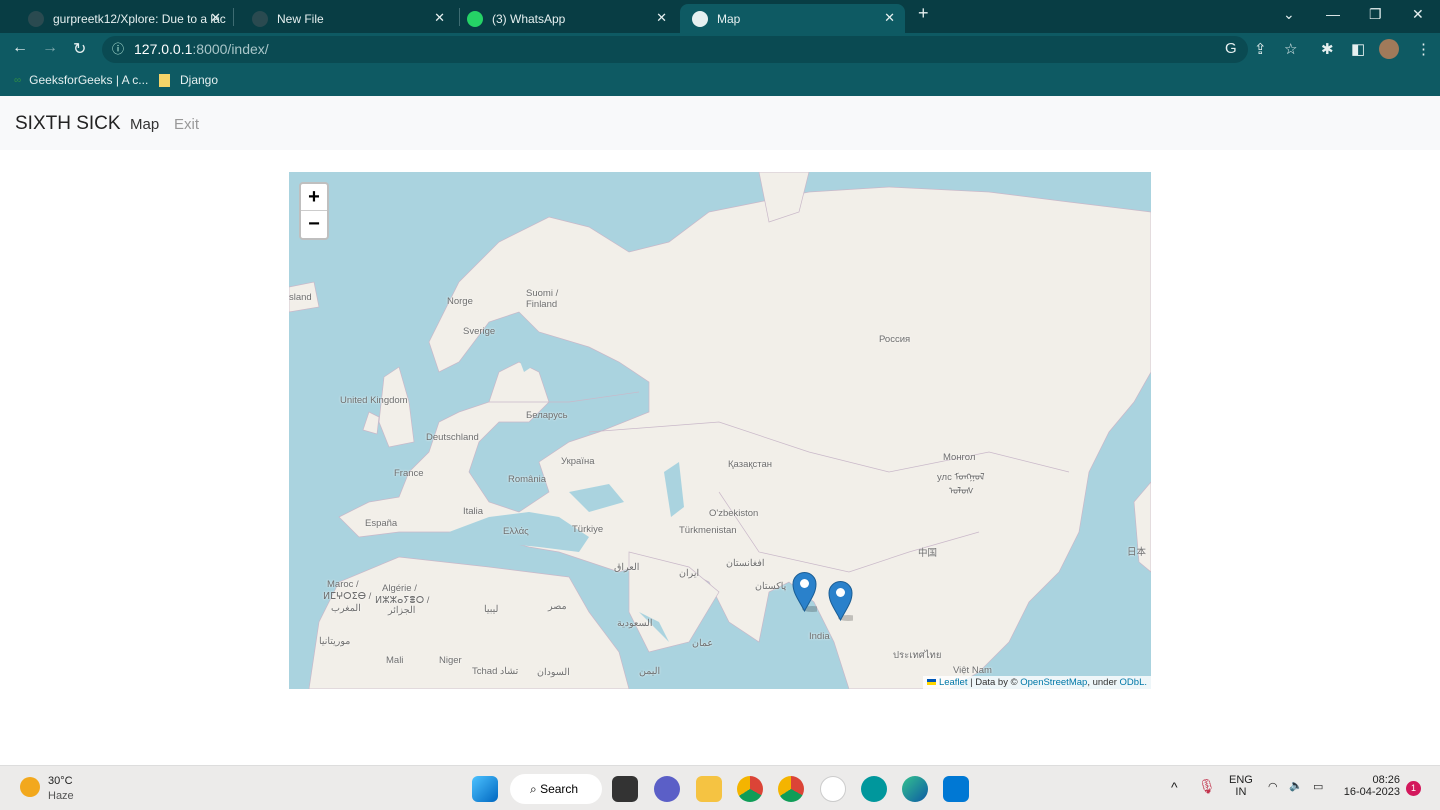  What do you see at coordinates (1260, 49) in the screenshot?
I see `share-icon: ⇪` at bounding box center [1260, 49].